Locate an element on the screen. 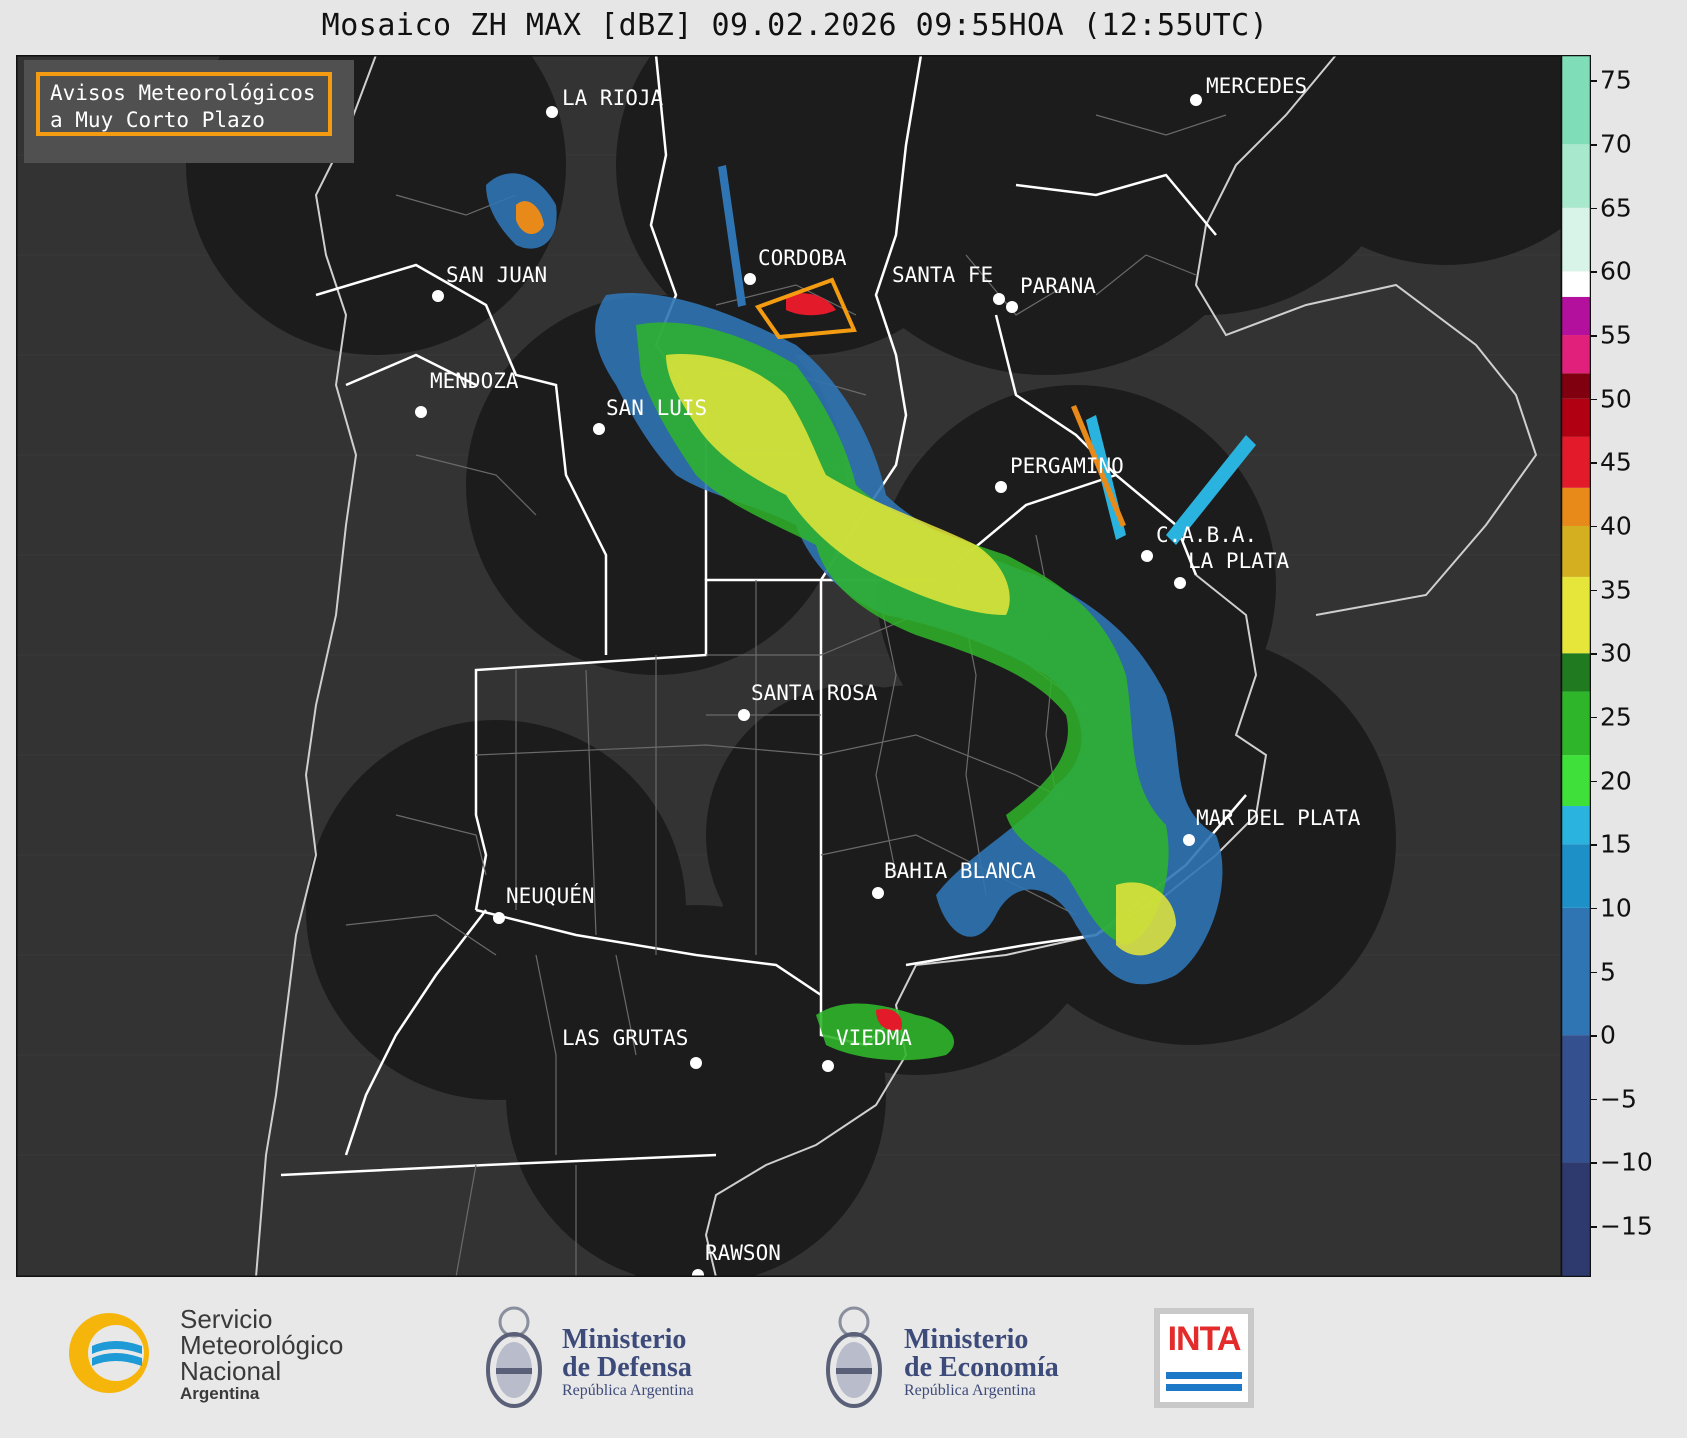 This screenshot has height=1438, width=1687. city-label: C.A.B.A. is located at coordinates (1206, 535).